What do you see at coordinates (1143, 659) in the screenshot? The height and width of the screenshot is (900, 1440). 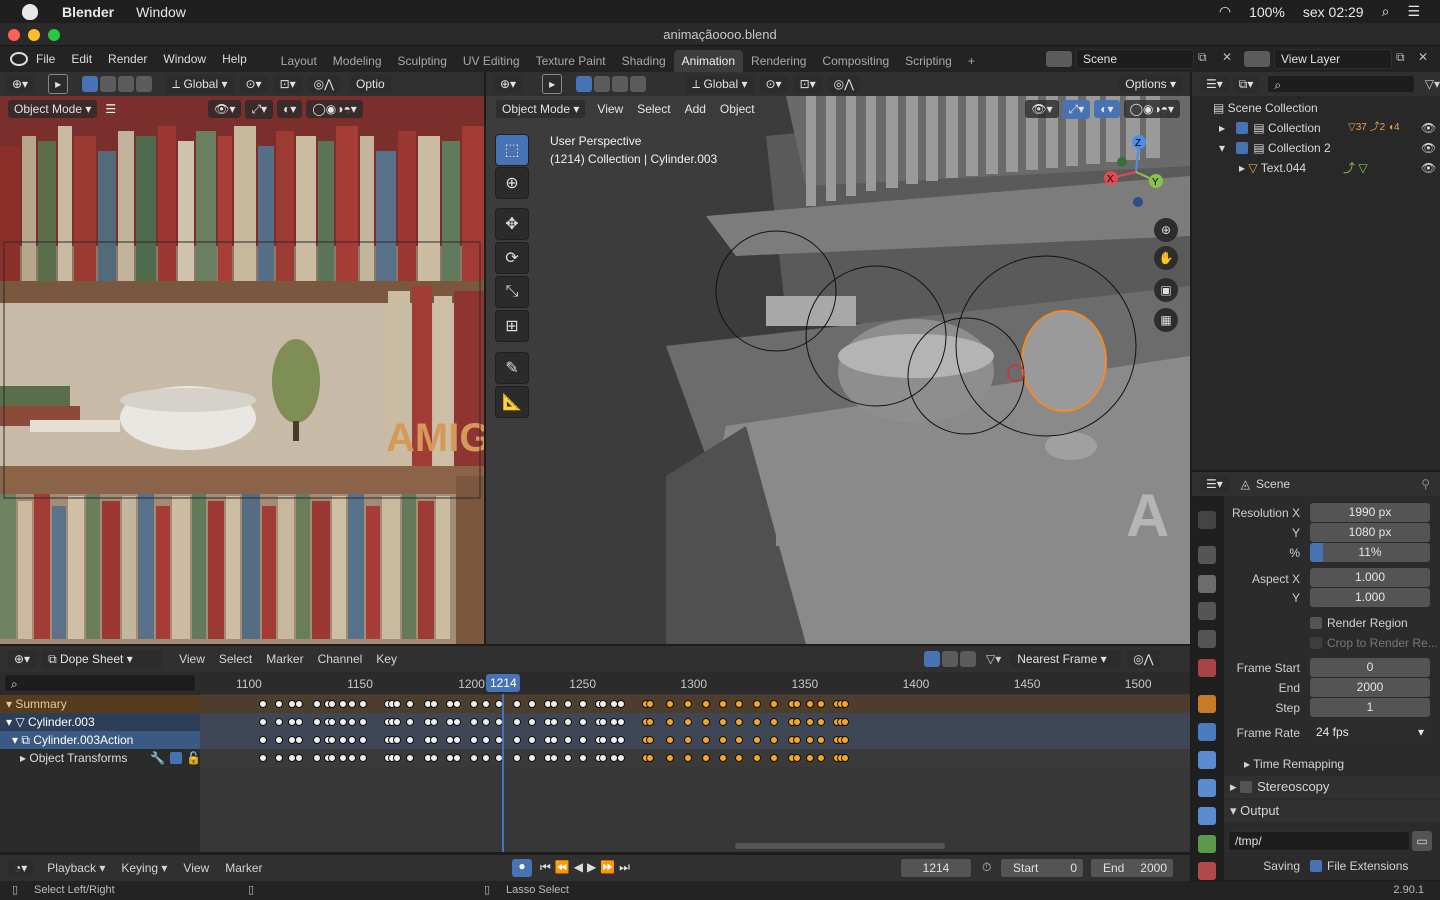 I see `proportional-dopesheet-icon: ◎⋀` at bounding box center [1143, 659].